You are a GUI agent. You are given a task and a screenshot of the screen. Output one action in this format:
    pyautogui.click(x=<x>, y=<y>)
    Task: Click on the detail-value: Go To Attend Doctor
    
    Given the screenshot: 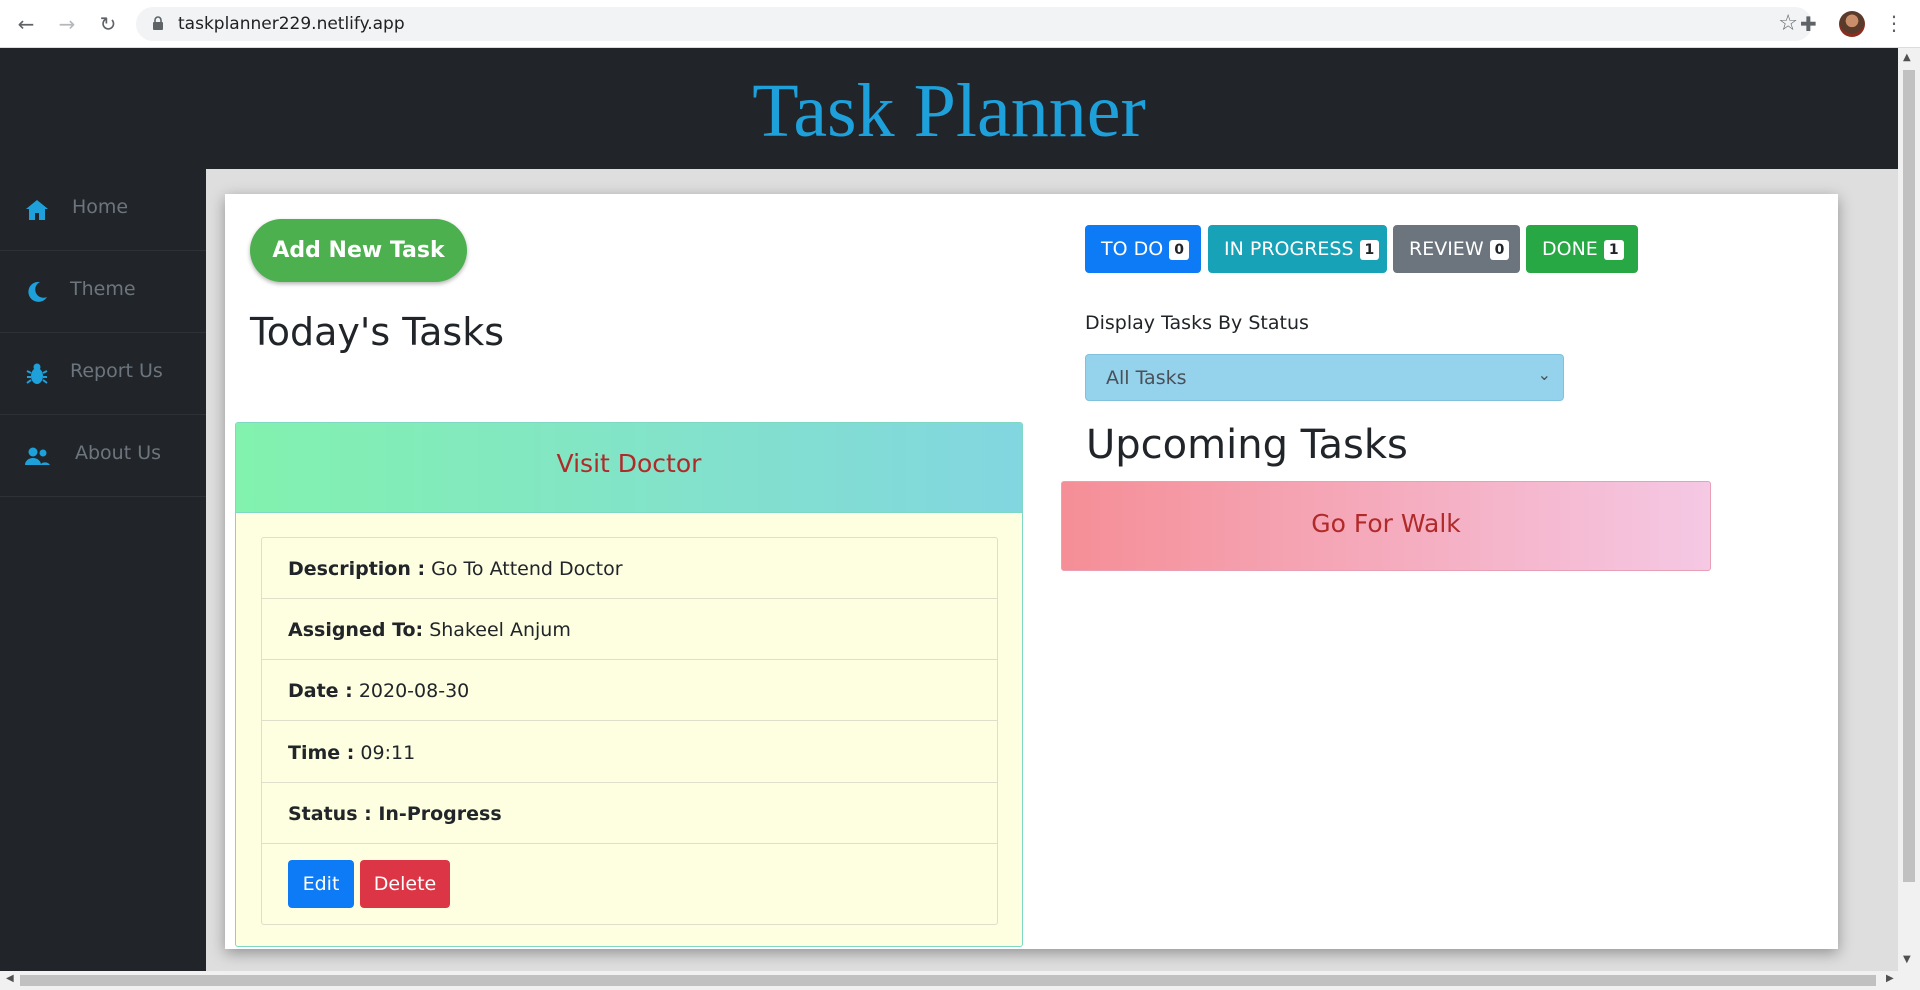 What is the action you would take?
    pyautogui.click(x=524, y=569)
    